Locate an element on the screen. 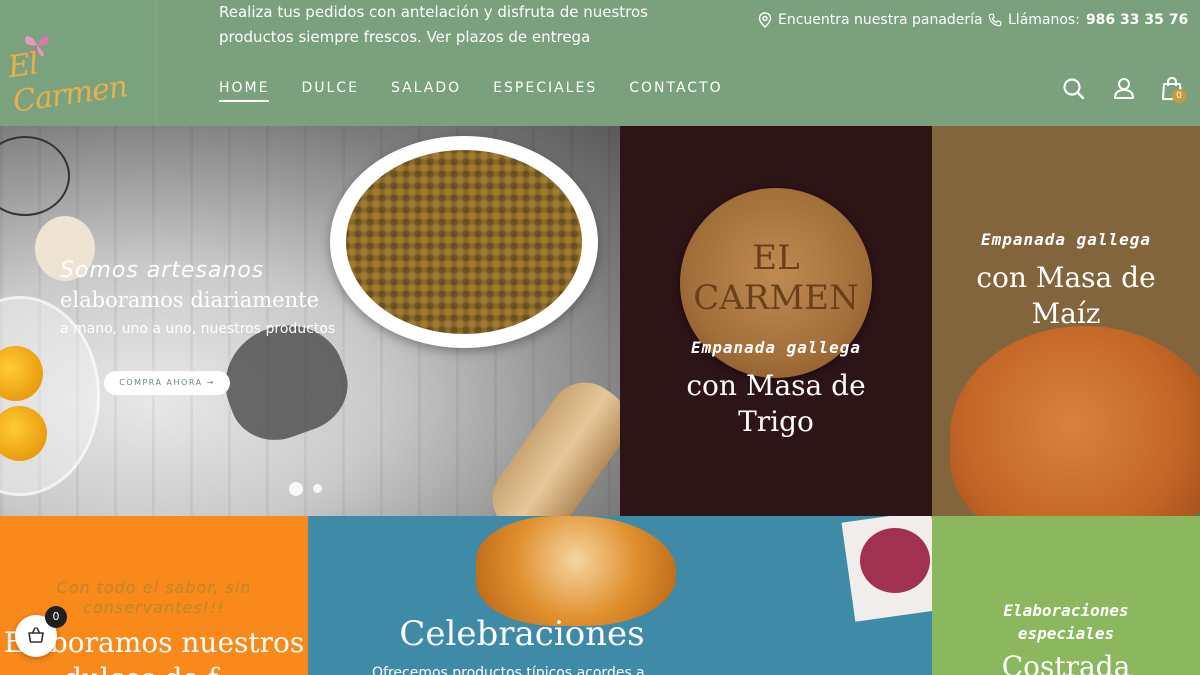  cart-count-badge: 0 is located at coordinates (1179, 96).